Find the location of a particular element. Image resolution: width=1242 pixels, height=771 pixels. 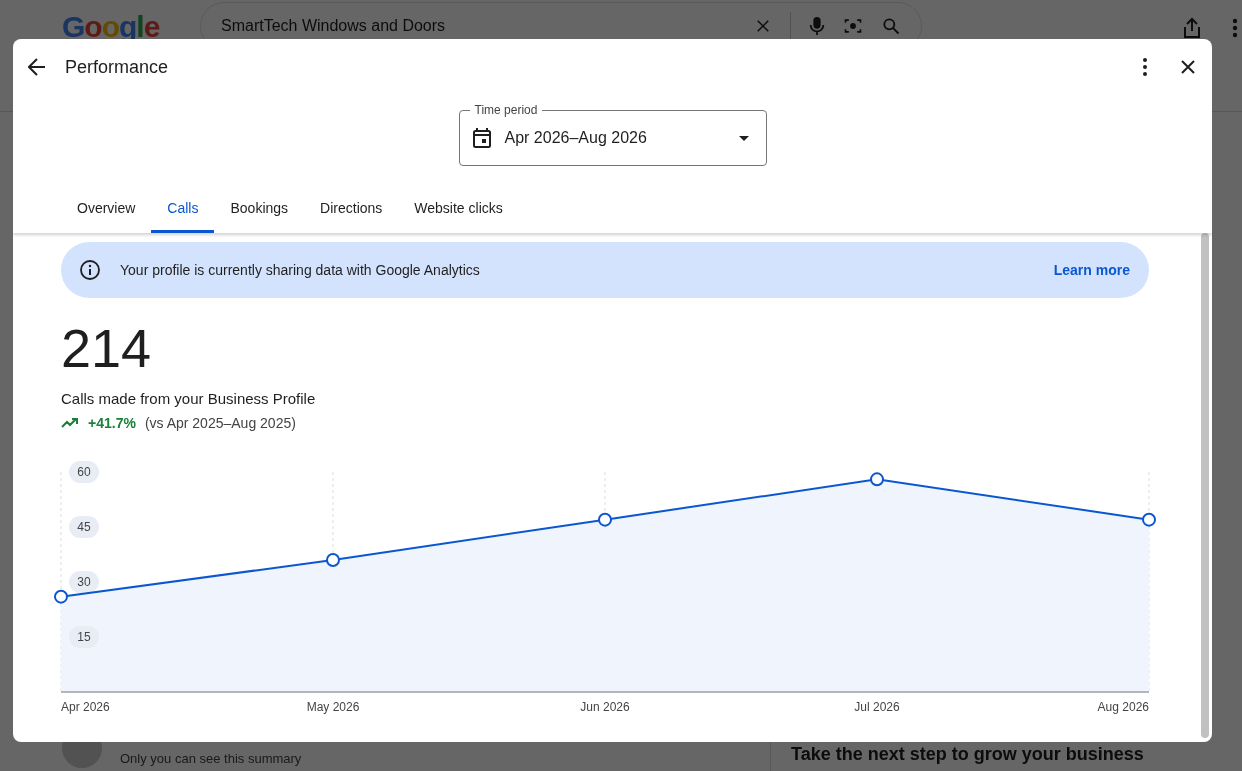

y-tick-label: 30 is located at coordinates (84, 582).